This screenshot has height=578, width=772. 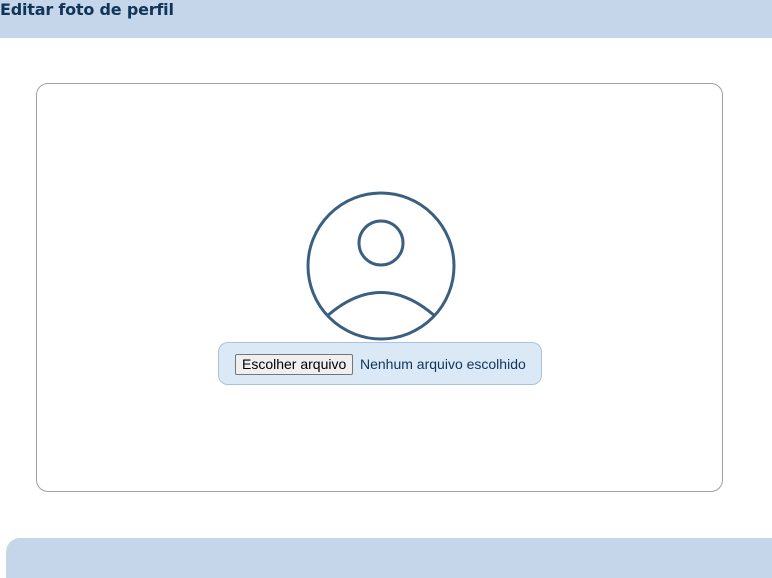 What do you see at coordinates (87, 9) in the screenshot?
I see `page-title: Editar foto de perfil` at bounding box center [87, 9].